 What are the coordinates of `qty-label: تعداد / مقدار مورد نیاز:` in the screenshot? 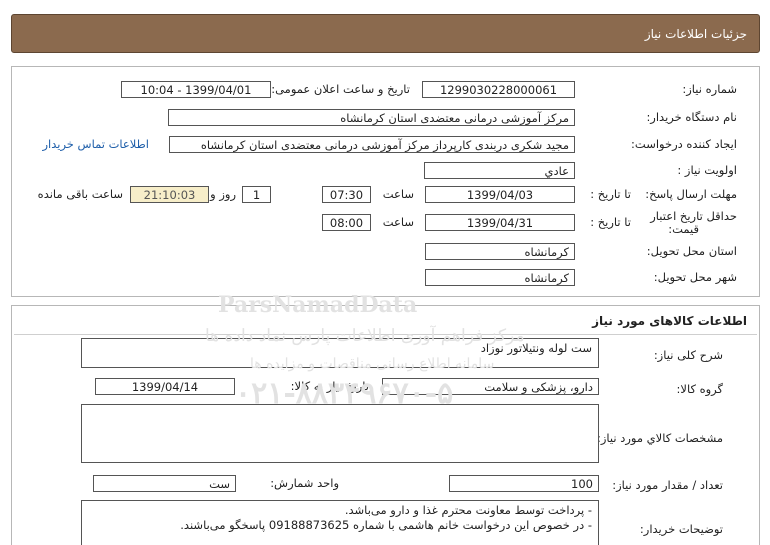 It's located at (667, 485).